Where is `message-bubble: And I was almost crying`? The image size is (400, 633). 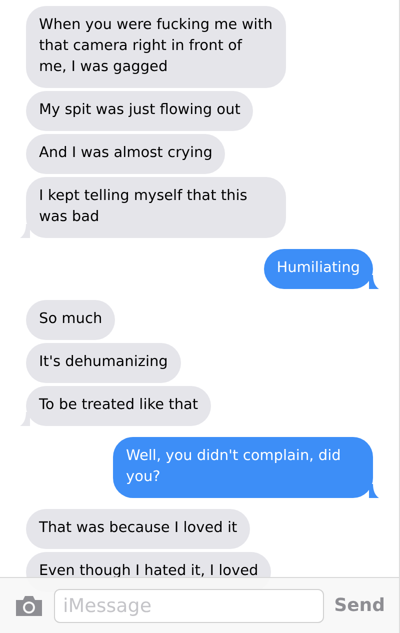
message-bubble: And I was almost crying is located at coordinates (126, 154).